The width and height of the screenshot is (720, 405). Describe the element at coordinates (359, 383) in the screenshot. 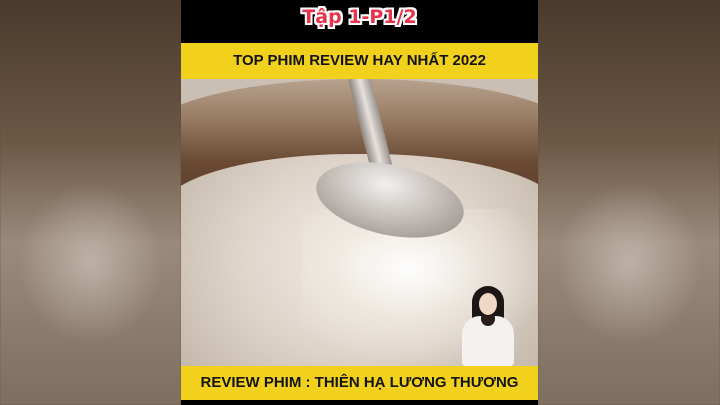

I see `bottom-banner: REVIEW PHIM : THIÊN HẠ LƯƠNG THƯƠNG` at that location.